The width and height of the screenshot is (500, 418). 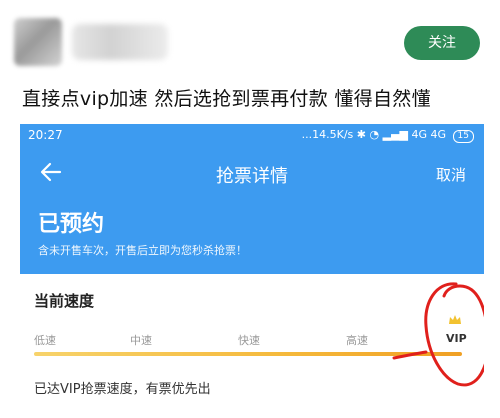 What do you see at coordinates (451, 174) in the screenshot?
I see `cancel-button: 取消` at bounding box center [451, 174].